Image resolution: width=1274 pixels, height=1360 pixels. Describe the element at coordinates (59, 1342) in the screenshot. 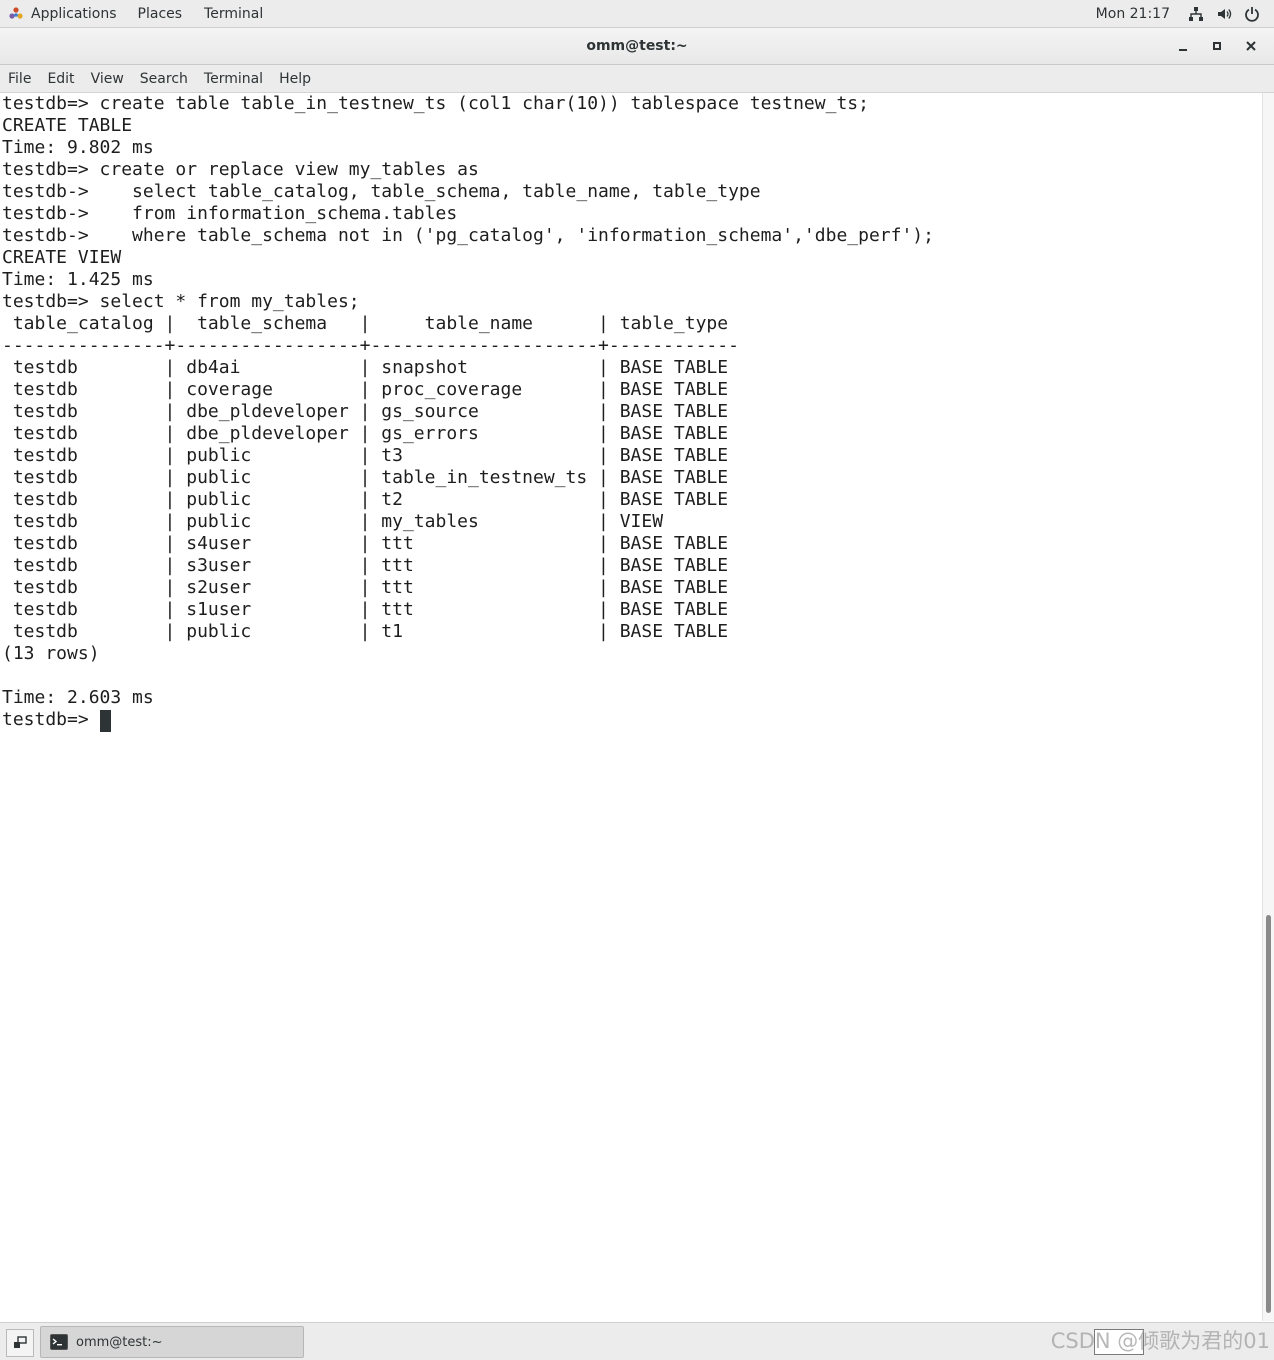

I see `terminal-icon` at that location.